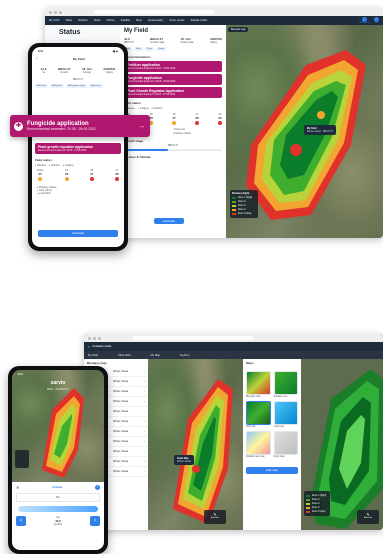  I want to click on close-icon: ✕, so click(17, 487).